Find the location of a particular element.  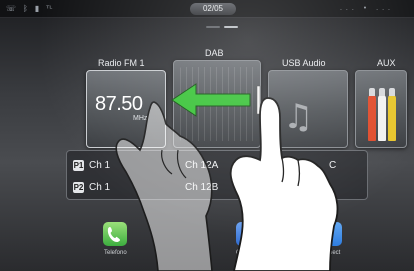

camera-app-icon is located at coordinates (248, 234).